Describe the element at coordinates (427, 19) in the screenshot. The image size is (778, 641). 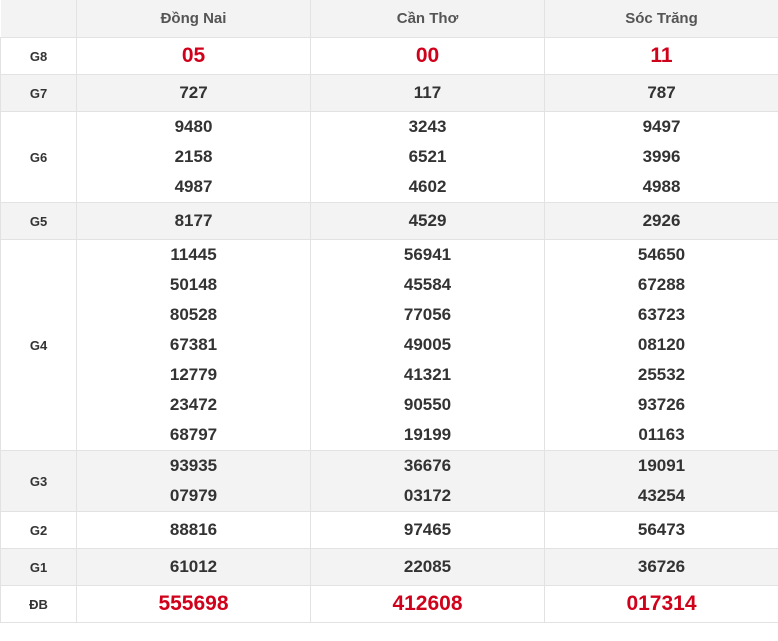
I see `province-header-can-tho: Cần Thơ` at that location.